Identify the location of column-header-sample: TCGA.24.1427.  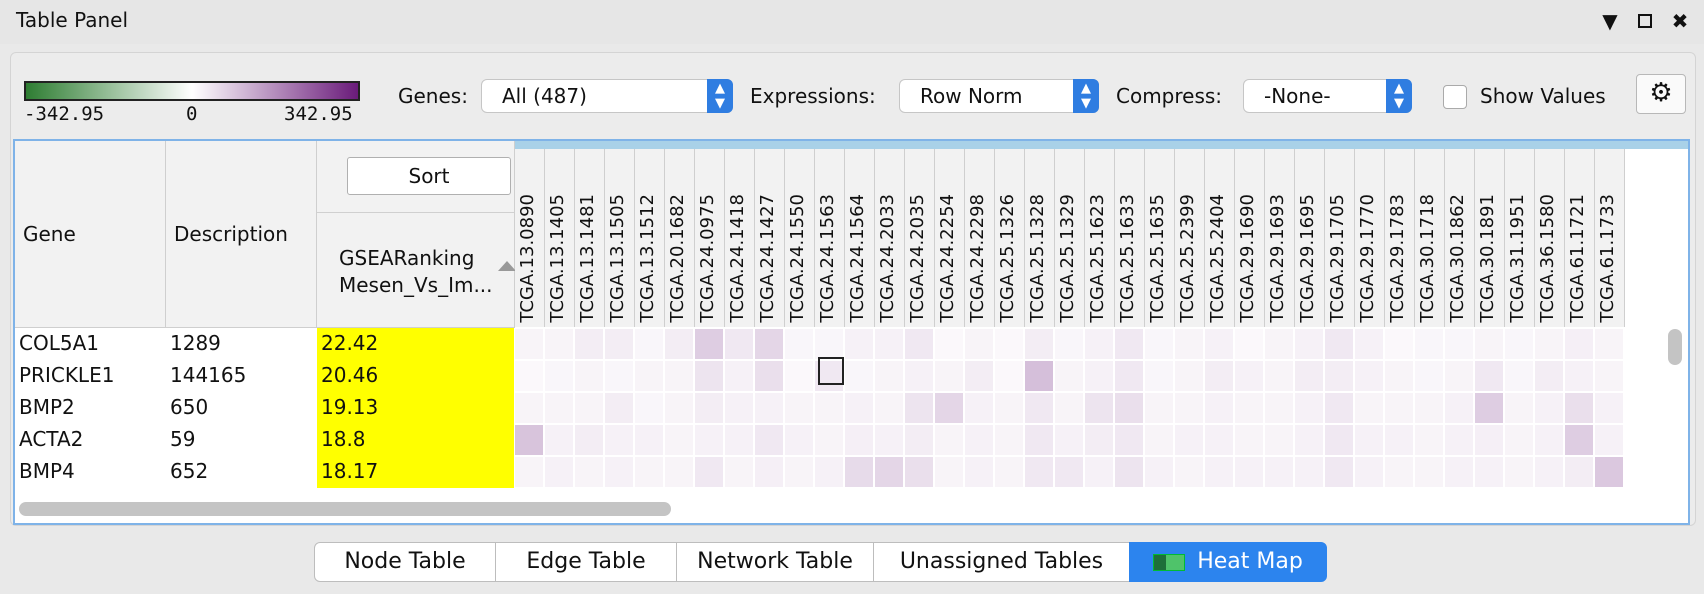
(770, 238).